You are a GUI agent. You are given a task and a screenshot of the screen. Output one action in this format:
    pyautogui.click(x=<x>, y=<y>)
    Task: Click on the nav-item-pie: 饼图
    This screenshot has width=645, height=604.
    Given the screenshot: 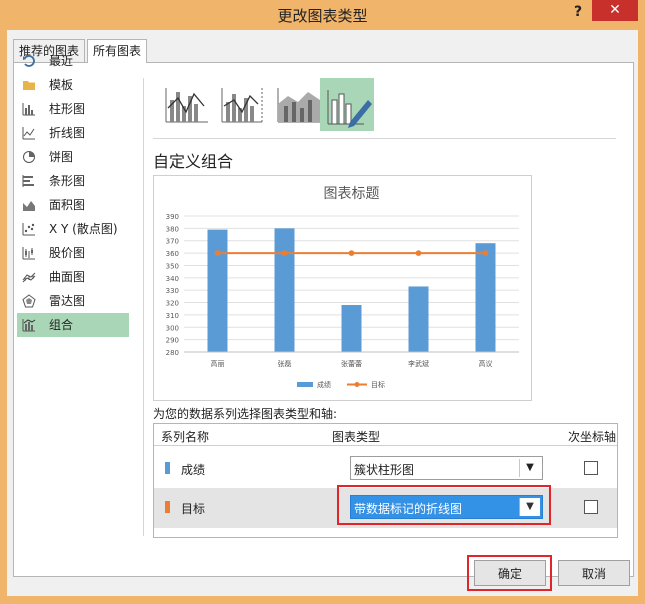 What is the action you would take?
    pyautogui.click(x=73, y=157)
    